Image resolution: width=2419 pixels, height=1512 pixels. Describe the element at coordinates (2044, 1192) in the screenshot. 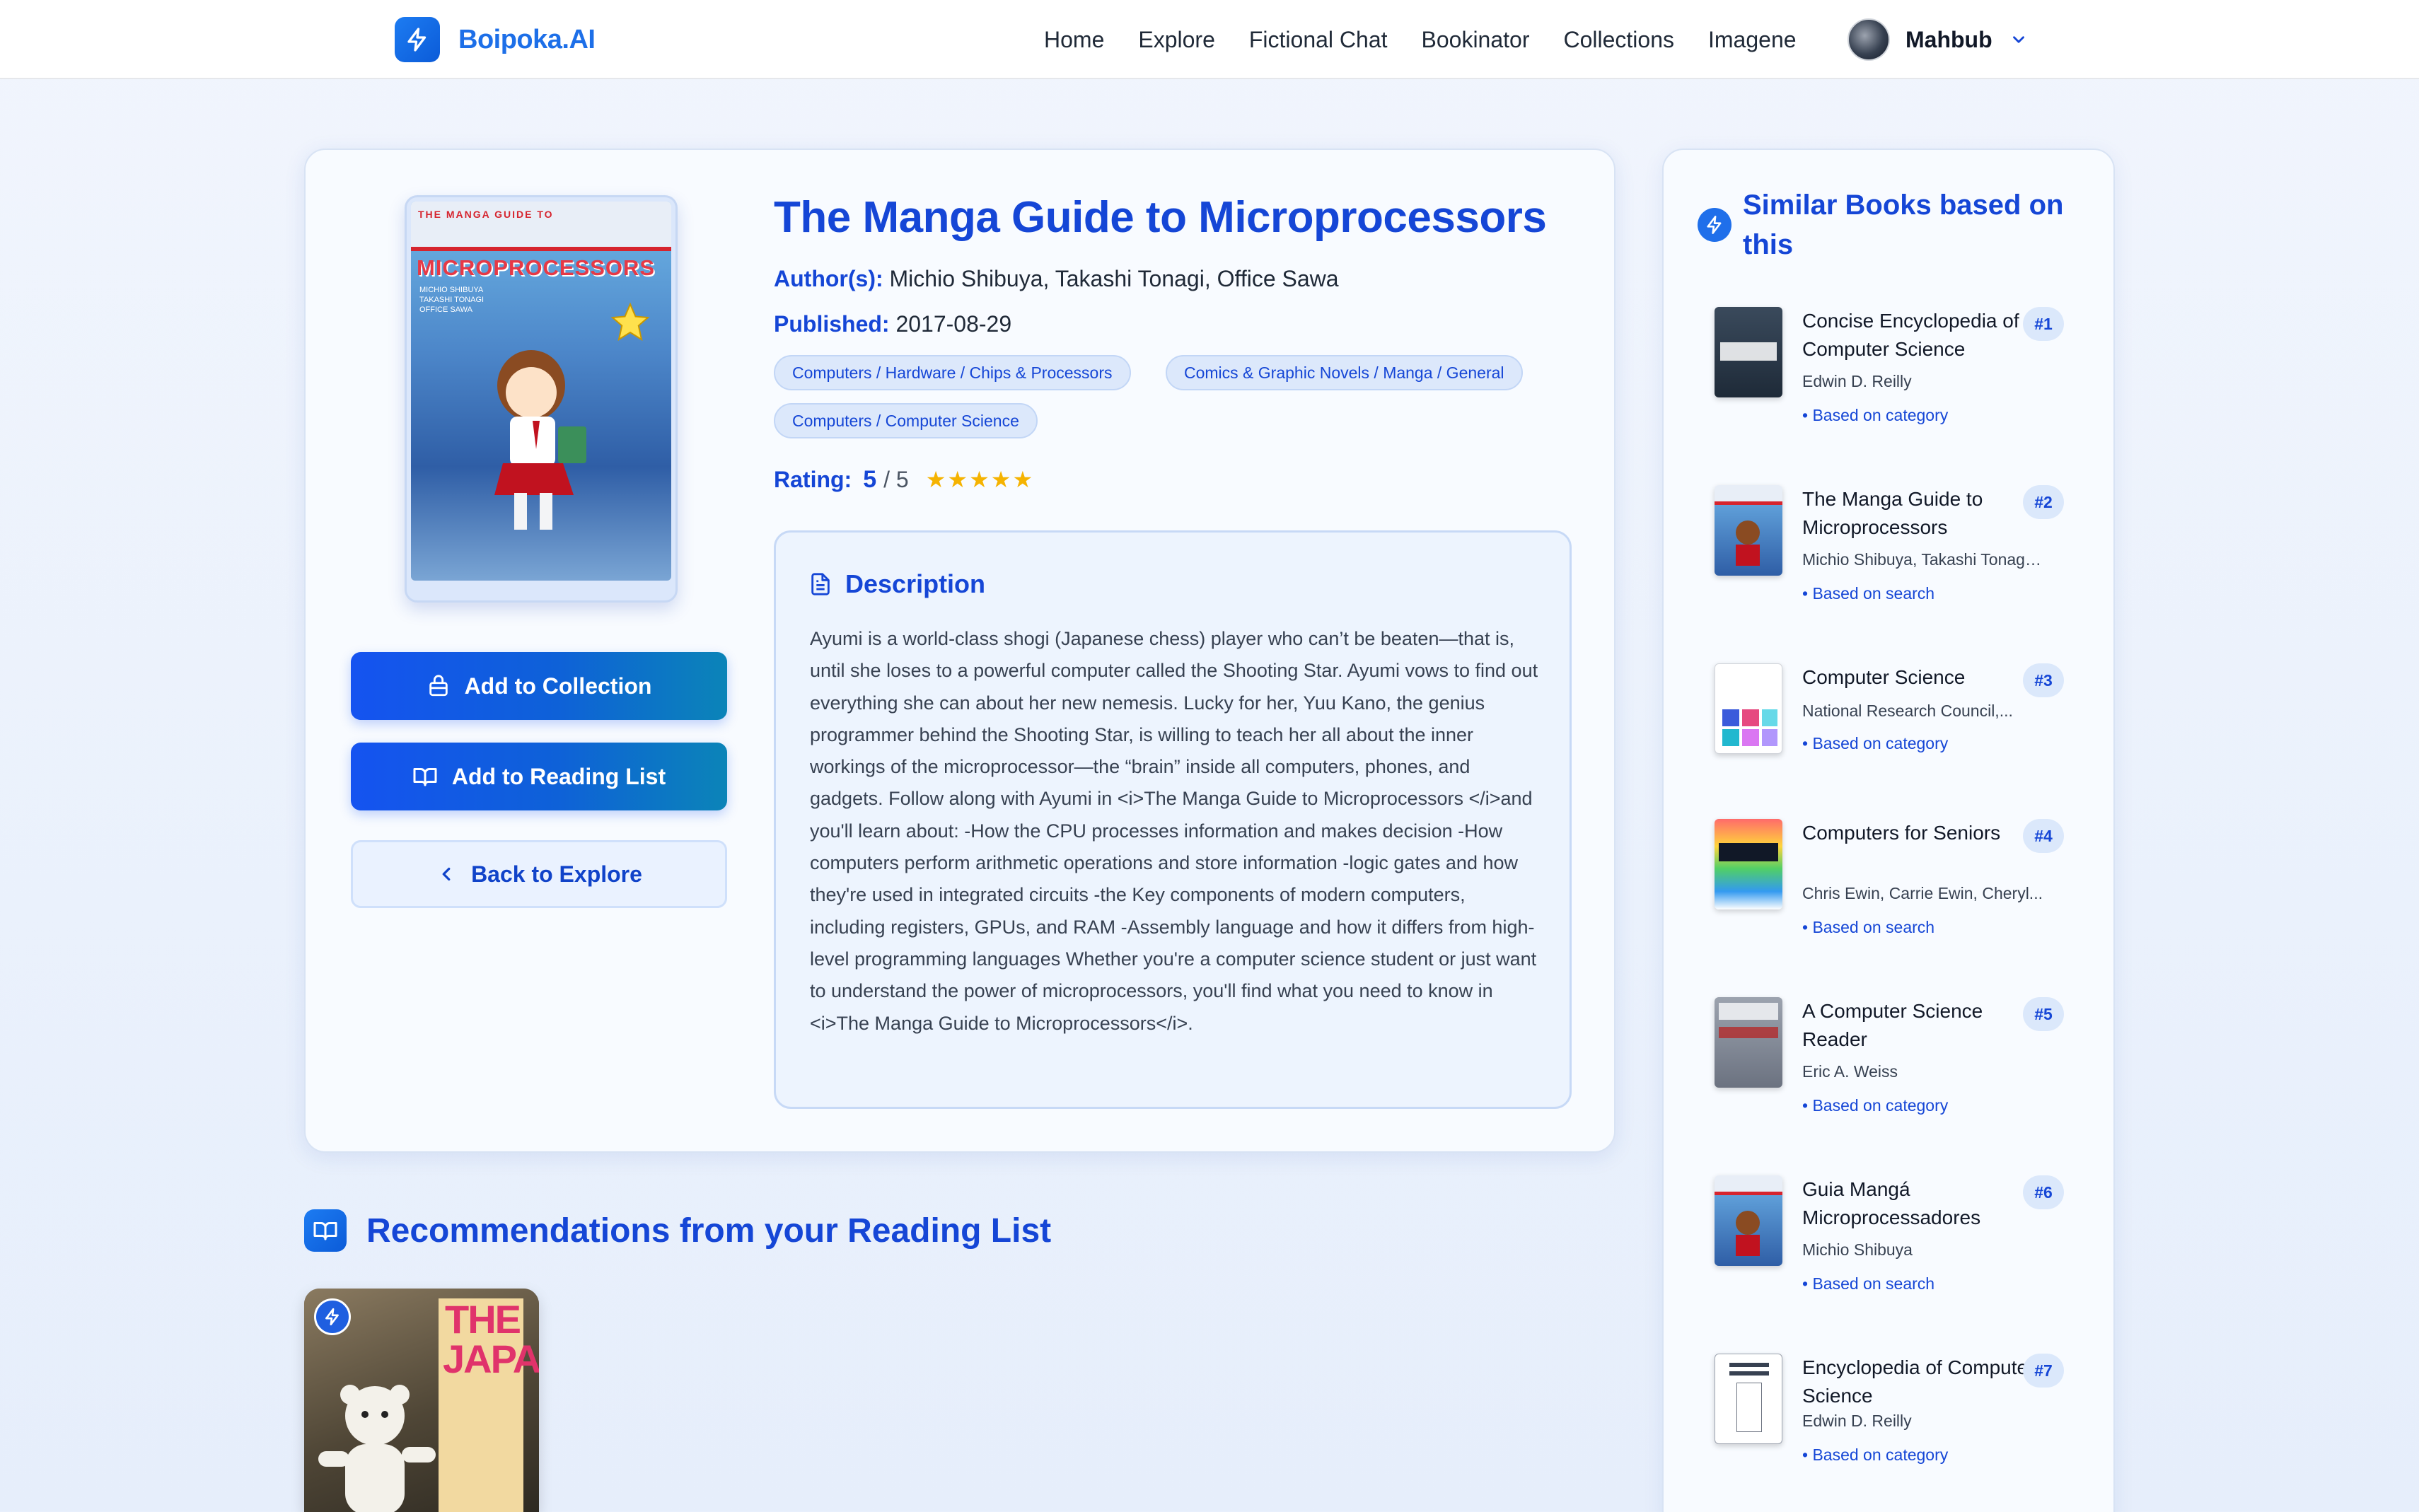

I see `rank-badge: #6` at that location.